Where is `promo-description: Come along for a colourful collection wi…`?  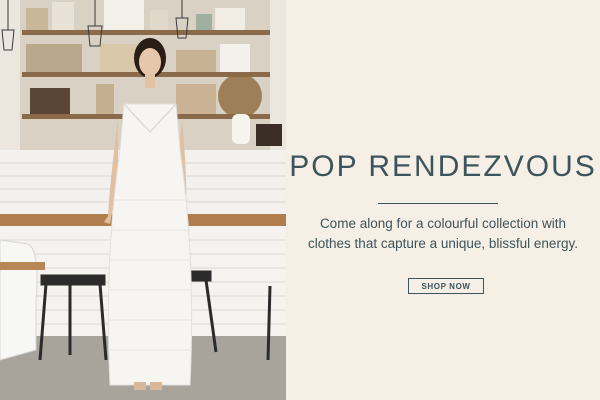 promo-description: Come along for a colourful collection wi… is located at coordinates (443, 233).